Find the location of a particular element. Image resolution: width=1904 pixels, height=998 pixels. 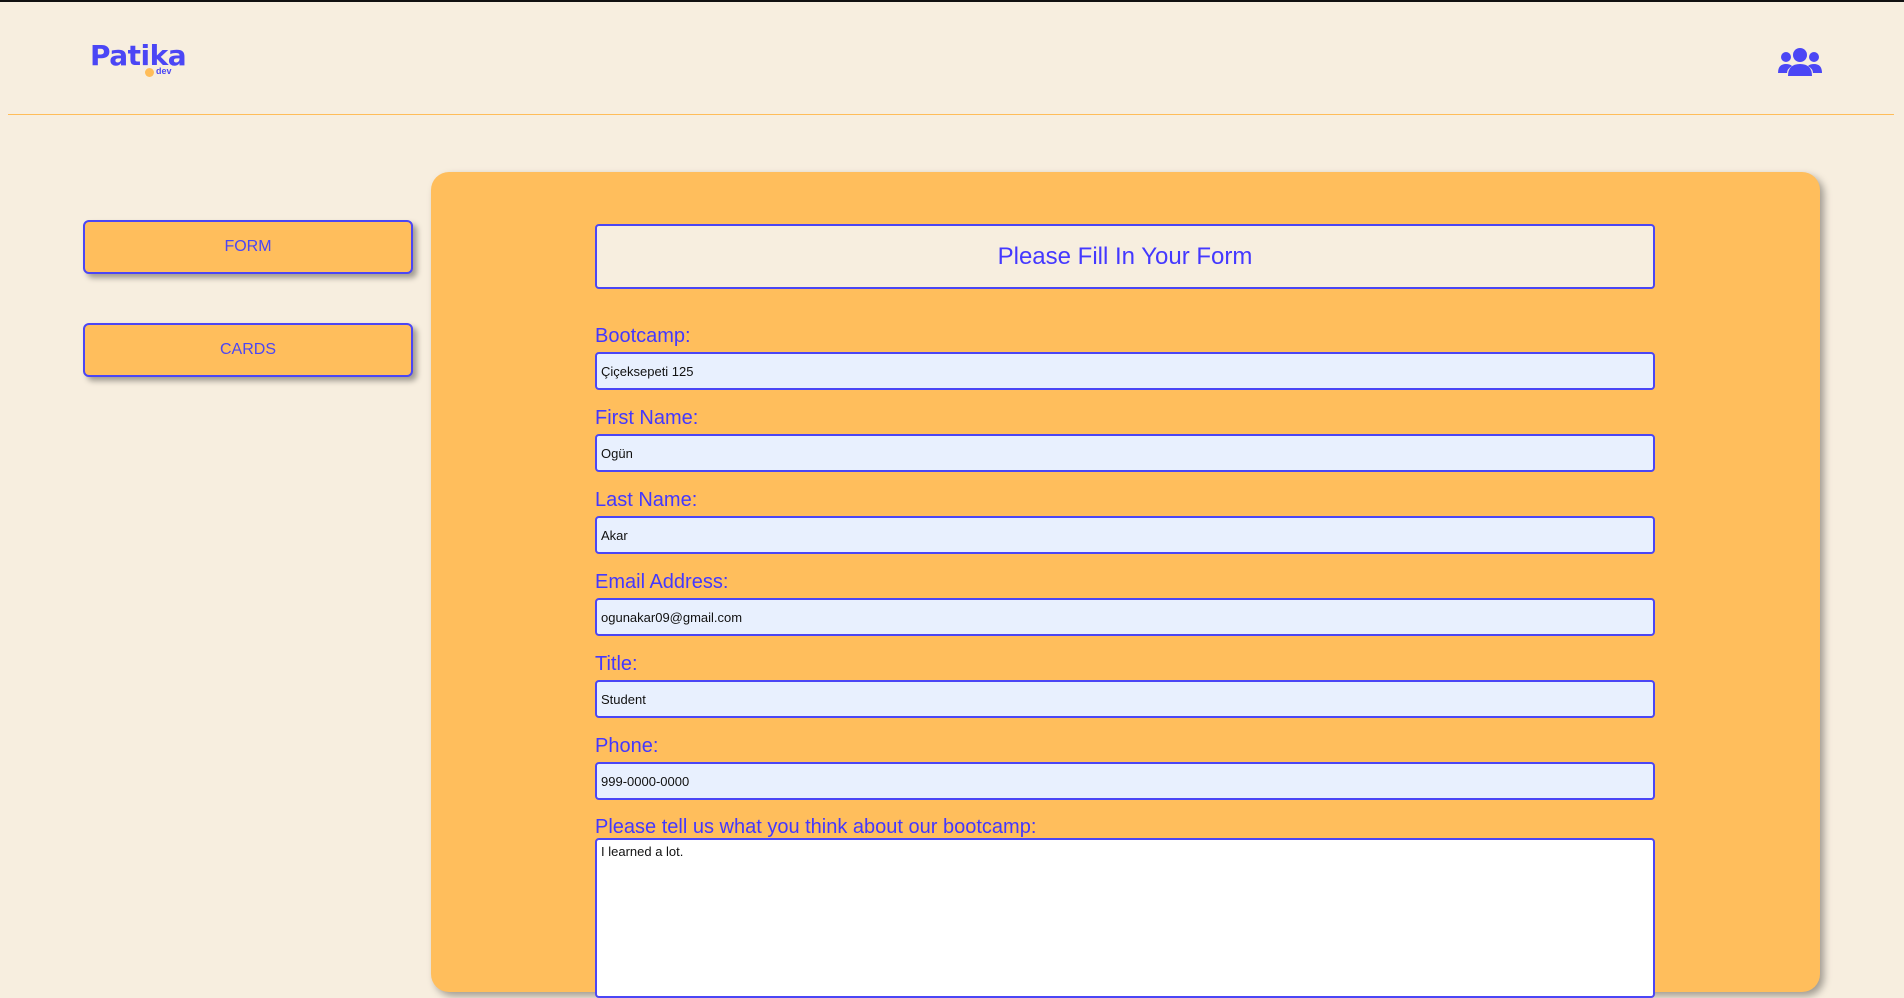

header: Patika dev is located at coordinates (952, 58).